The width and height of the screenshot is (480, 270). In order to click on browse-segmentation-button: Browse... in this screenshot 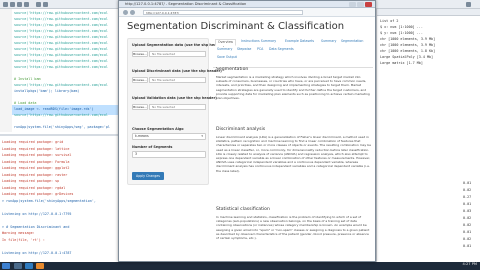, I will do `click(140, 54)`.